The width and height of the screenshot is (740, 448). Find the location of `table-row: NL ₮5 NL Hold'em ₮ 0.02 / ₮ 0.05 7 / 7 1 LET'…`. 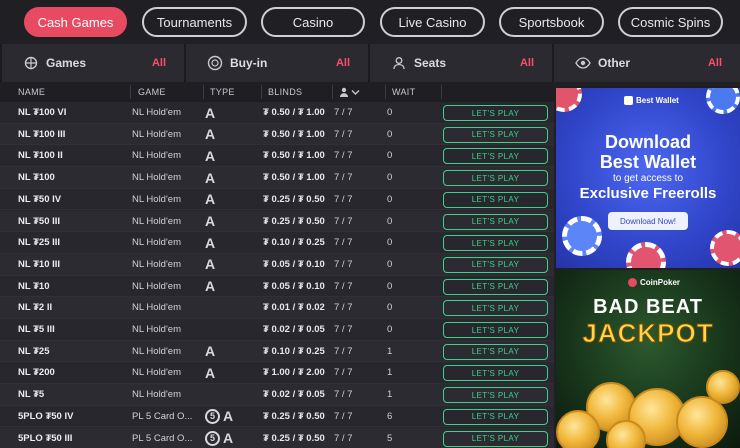

table-row: NL ₮5 NL Hold'em ₮ 0.02 / ₮ 0.05 7 / 7 1 LET'… is located at coordinates (277, 395).